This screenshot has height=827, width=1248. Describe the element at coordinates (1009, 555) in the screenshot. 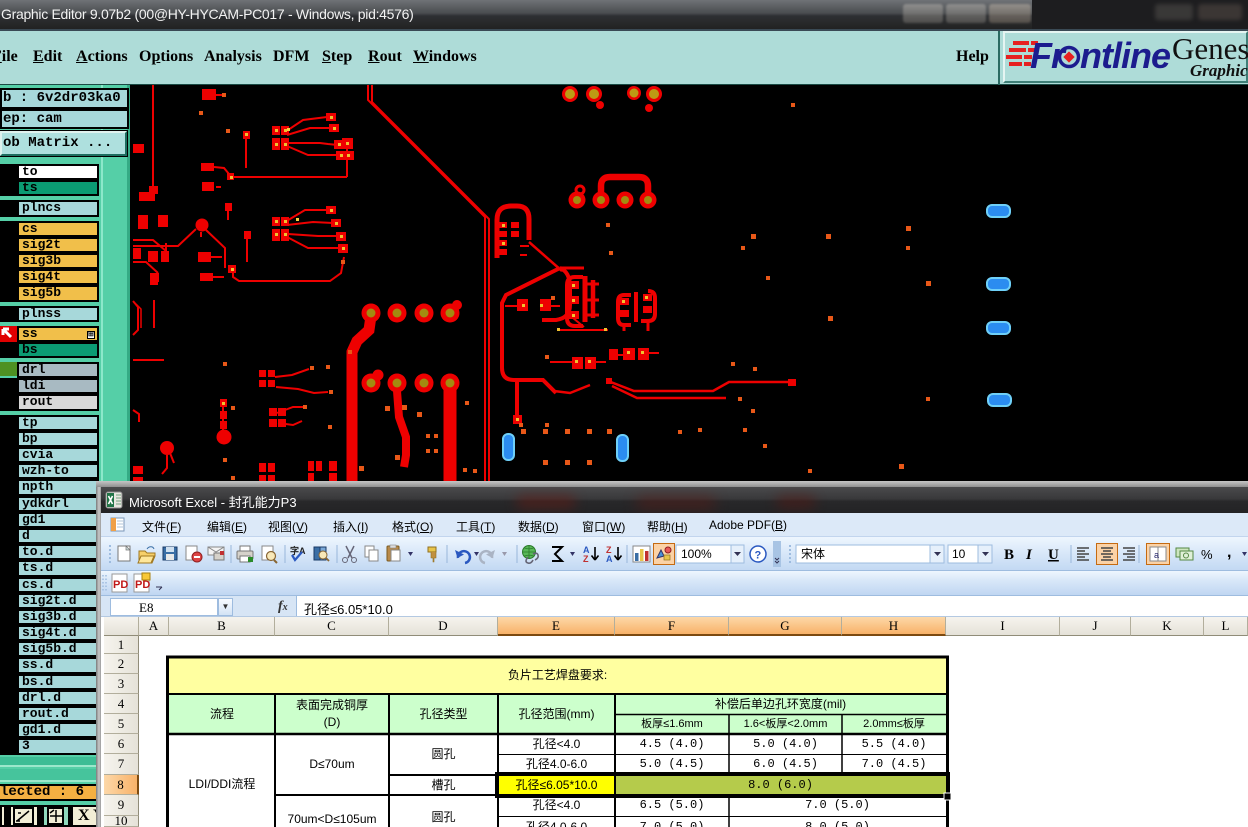

I see `svg-text: B` at that location.